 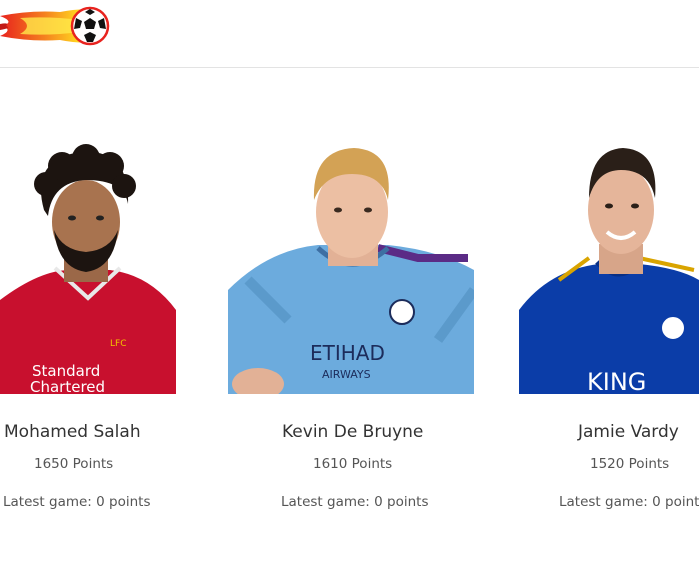 What do you see at coordinates (349, 34) in the screenshot?
I see `site-header` at bounding box center [349, 34].